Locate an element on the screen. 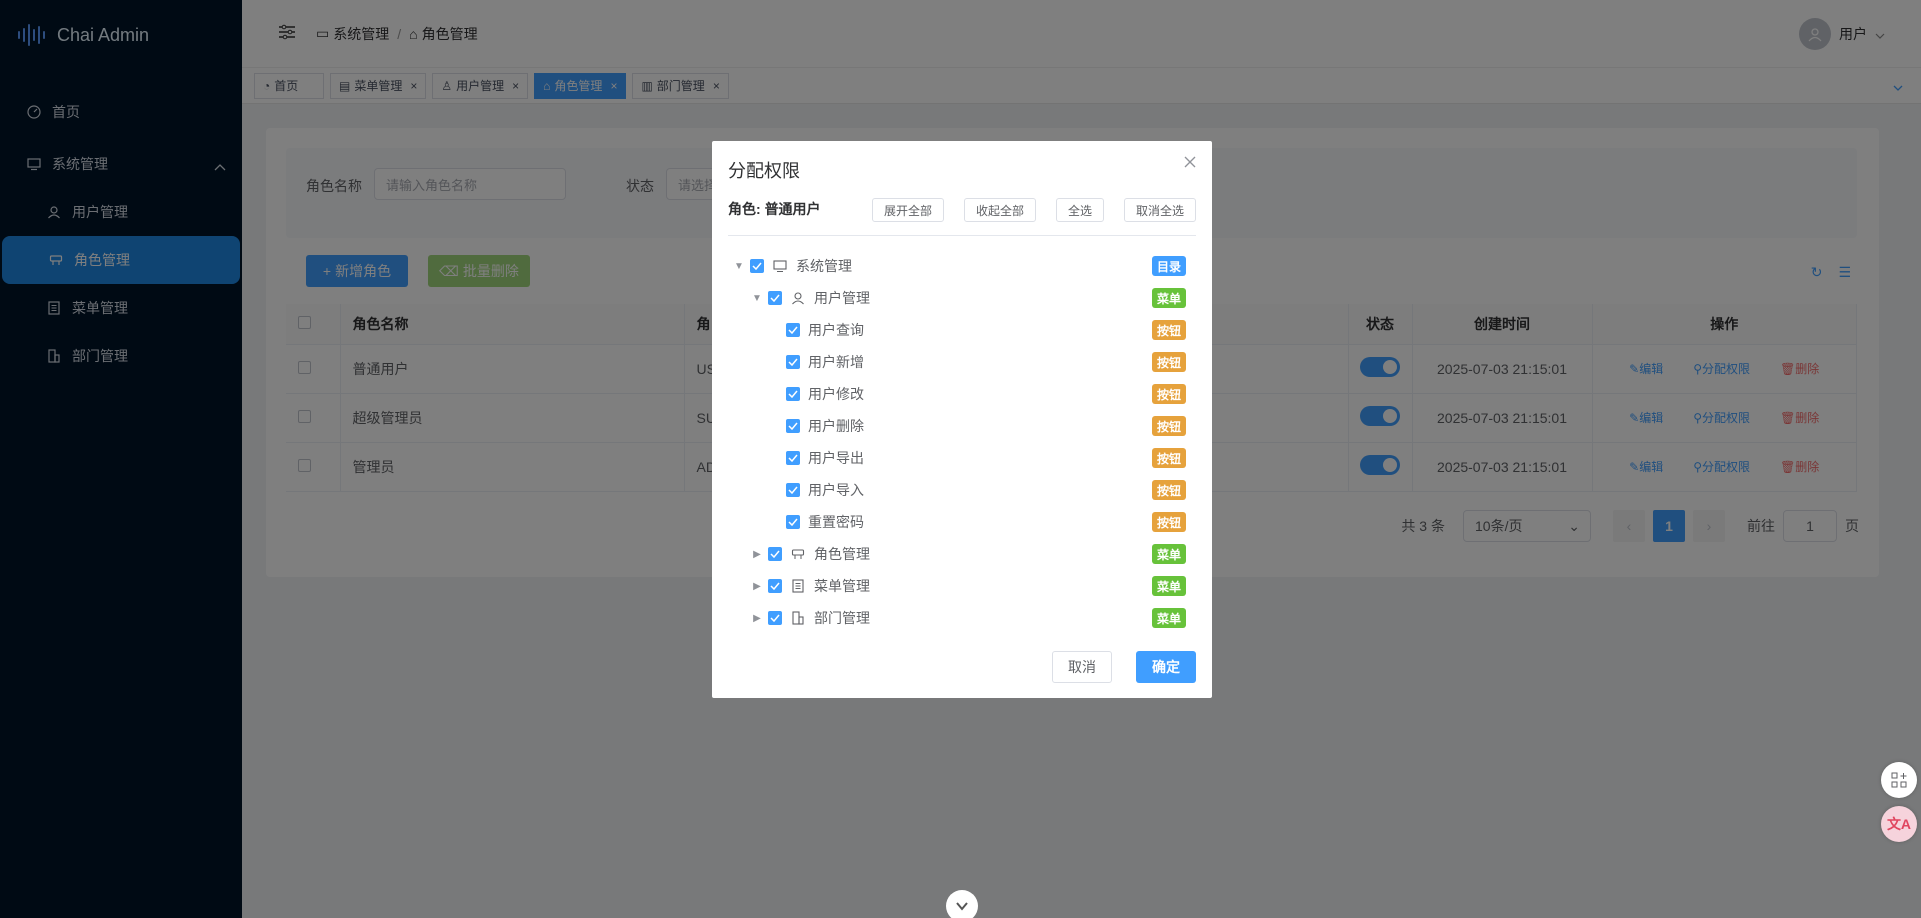 This screenshot has width=1921, height=918. role-icon is located at coordinates (798, 554).